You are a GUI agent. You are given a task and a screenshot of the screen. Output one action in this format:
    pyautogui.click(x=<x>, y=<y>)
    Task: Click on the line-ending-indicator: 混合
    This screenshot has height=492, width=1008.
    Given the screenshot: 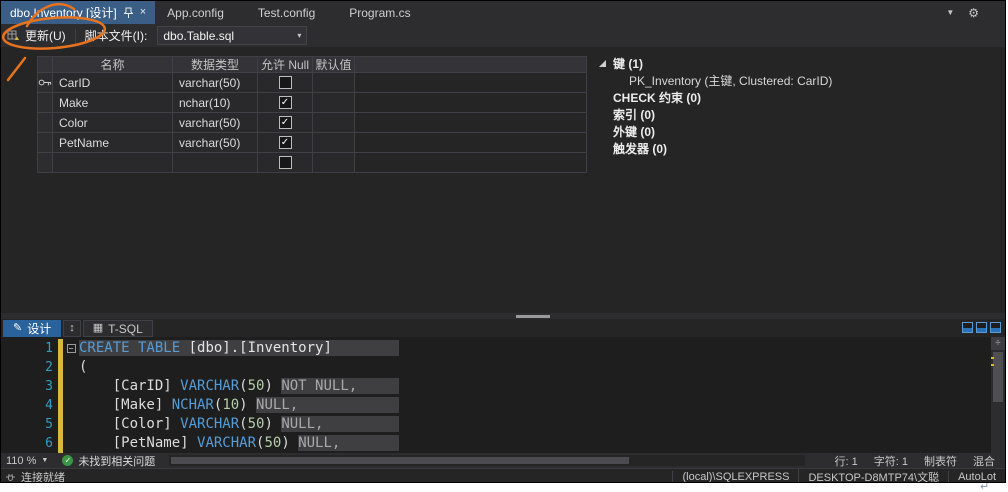 What is the action you would take?
    pyautogui.click(x=984, y=461)
    